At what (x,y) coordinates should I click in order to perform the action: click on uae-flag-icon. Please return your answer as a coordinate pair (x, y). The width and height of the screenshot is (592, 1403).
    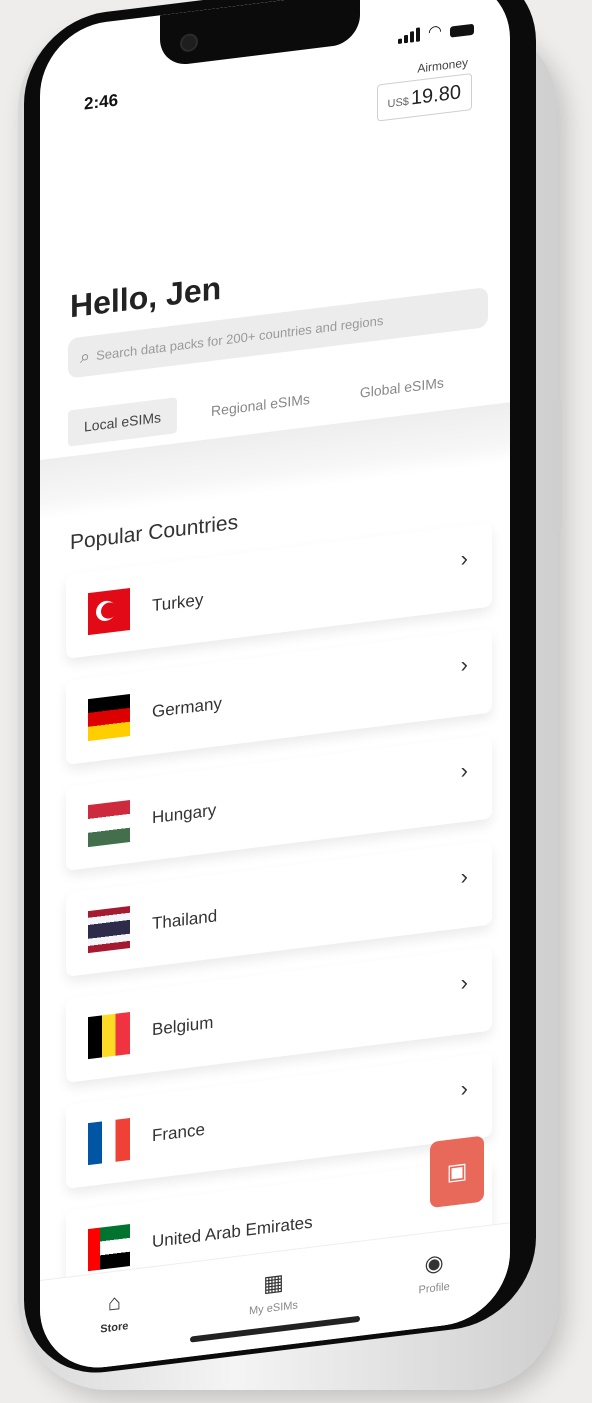
    Looking at the image, I should click on (109, 1247).